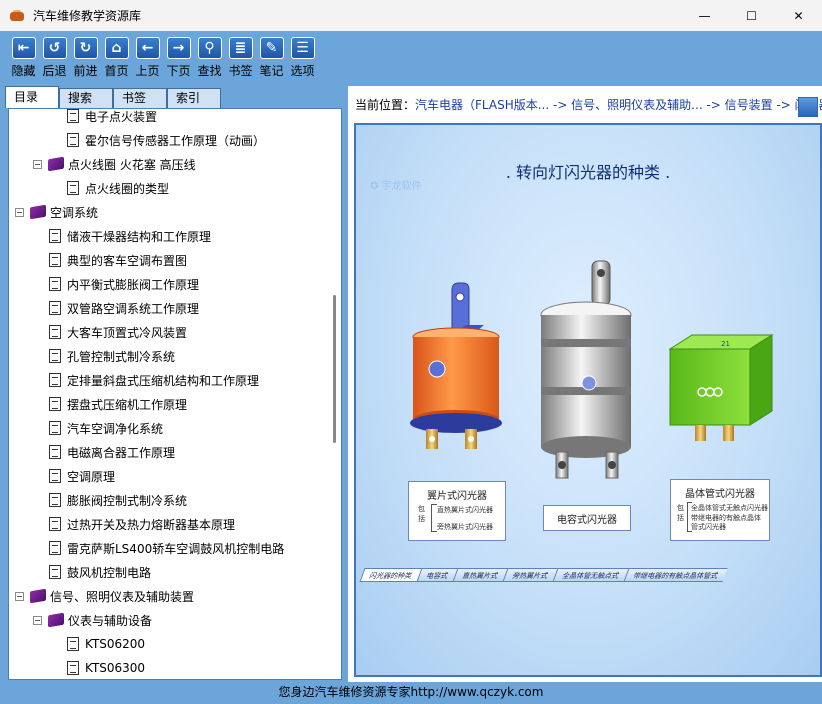 The width and height of the screenshot is (822, 704). Describe the element at coordinates (530, 575) in the screenshot. I see `flash-tab: 旁热翼片式` at that location.